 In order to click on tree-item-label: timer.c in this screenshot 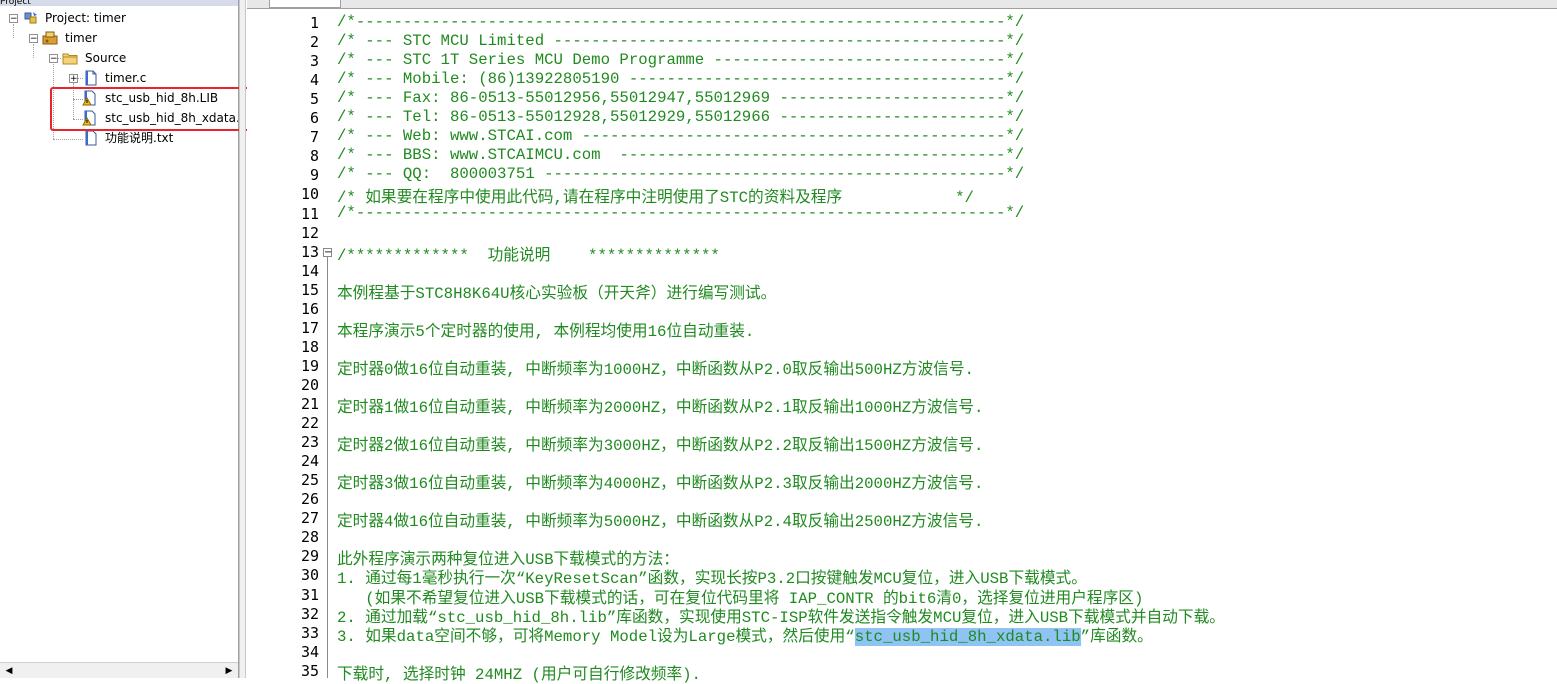, I will do `click(126, 78)`.